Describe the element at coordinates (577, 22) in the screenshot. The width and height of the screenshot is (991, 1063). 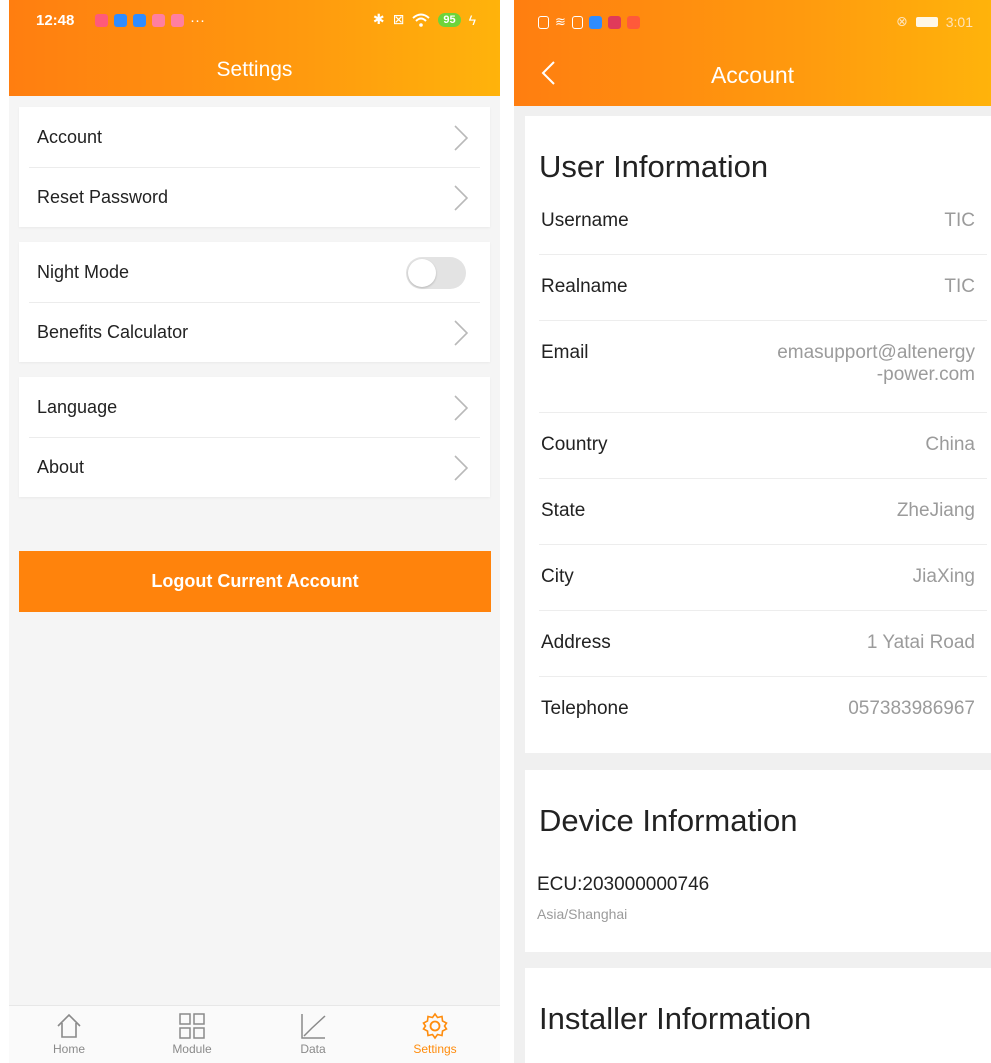
I see `sim-icon` at that location.